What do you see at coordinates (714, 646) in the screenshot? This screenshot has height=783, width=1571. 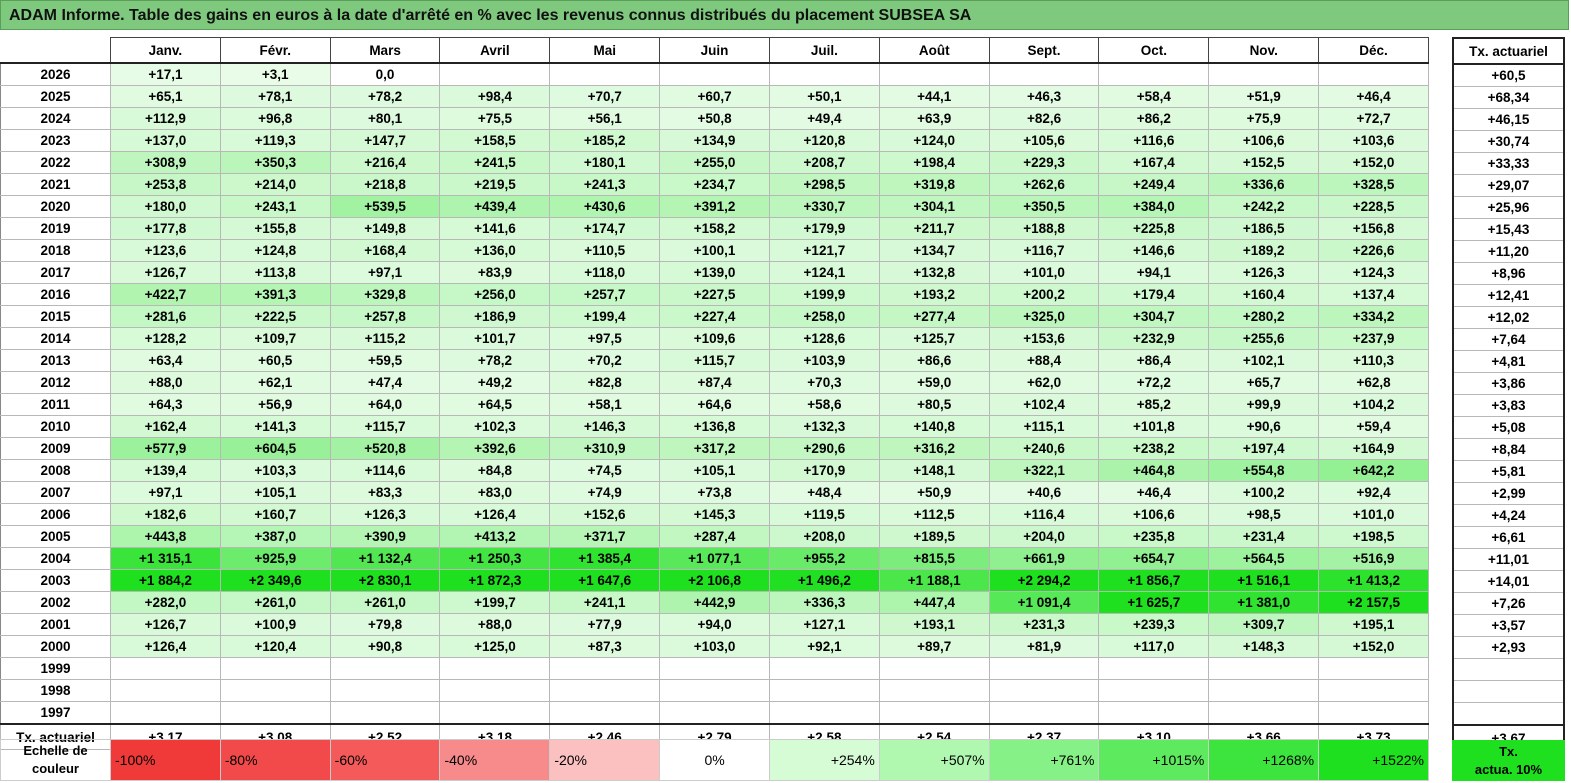 I see `gain-cell: +103,0` at bounding box center [714, 646].